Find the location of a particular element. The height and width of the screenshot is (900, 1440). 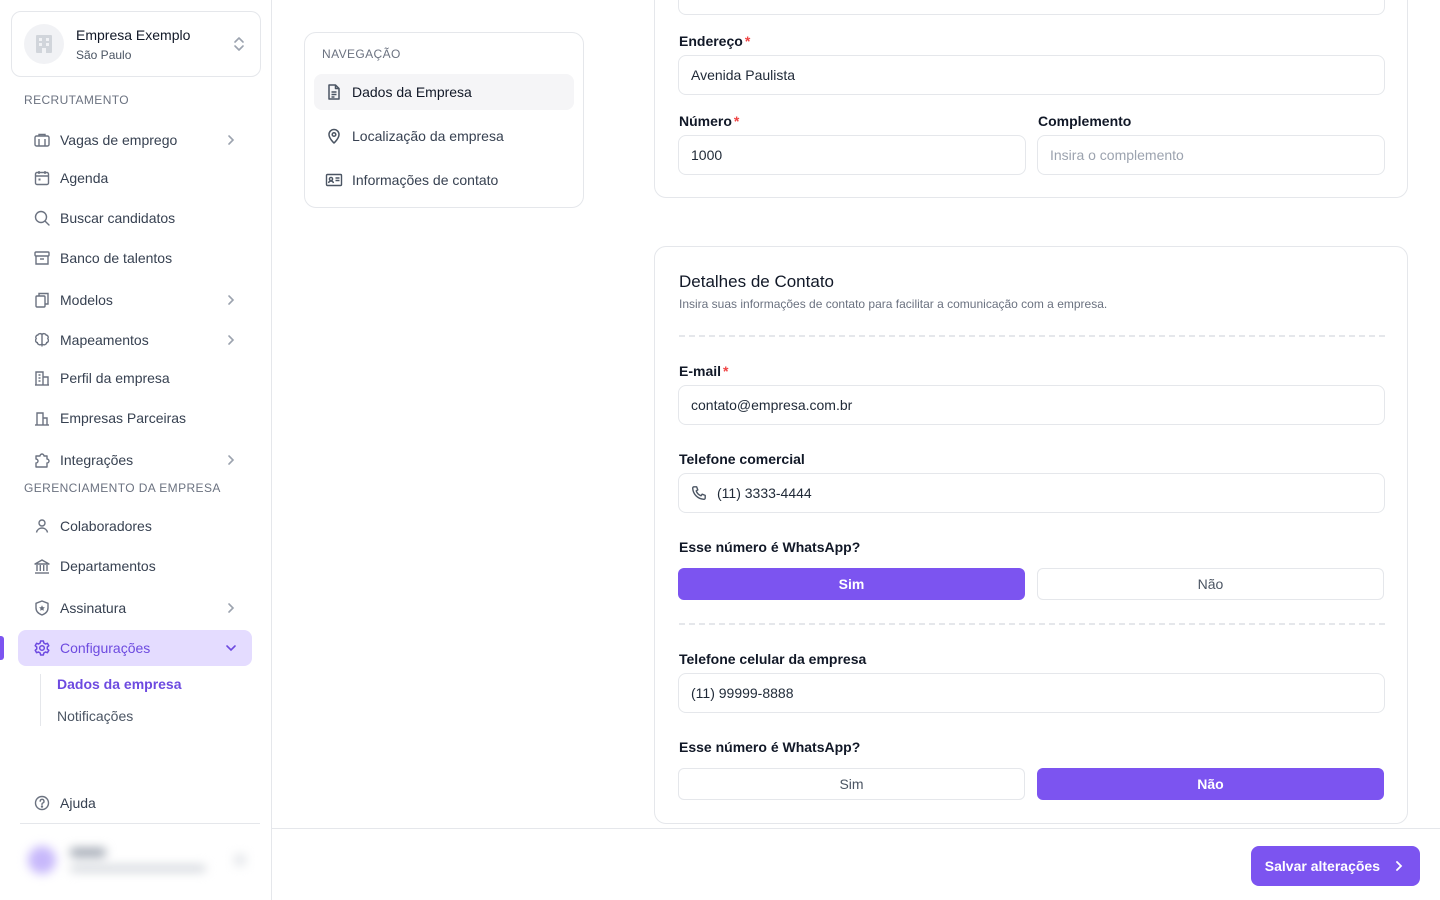

sidebar-item-help: Ajuda is located at coordinates (135, 803).